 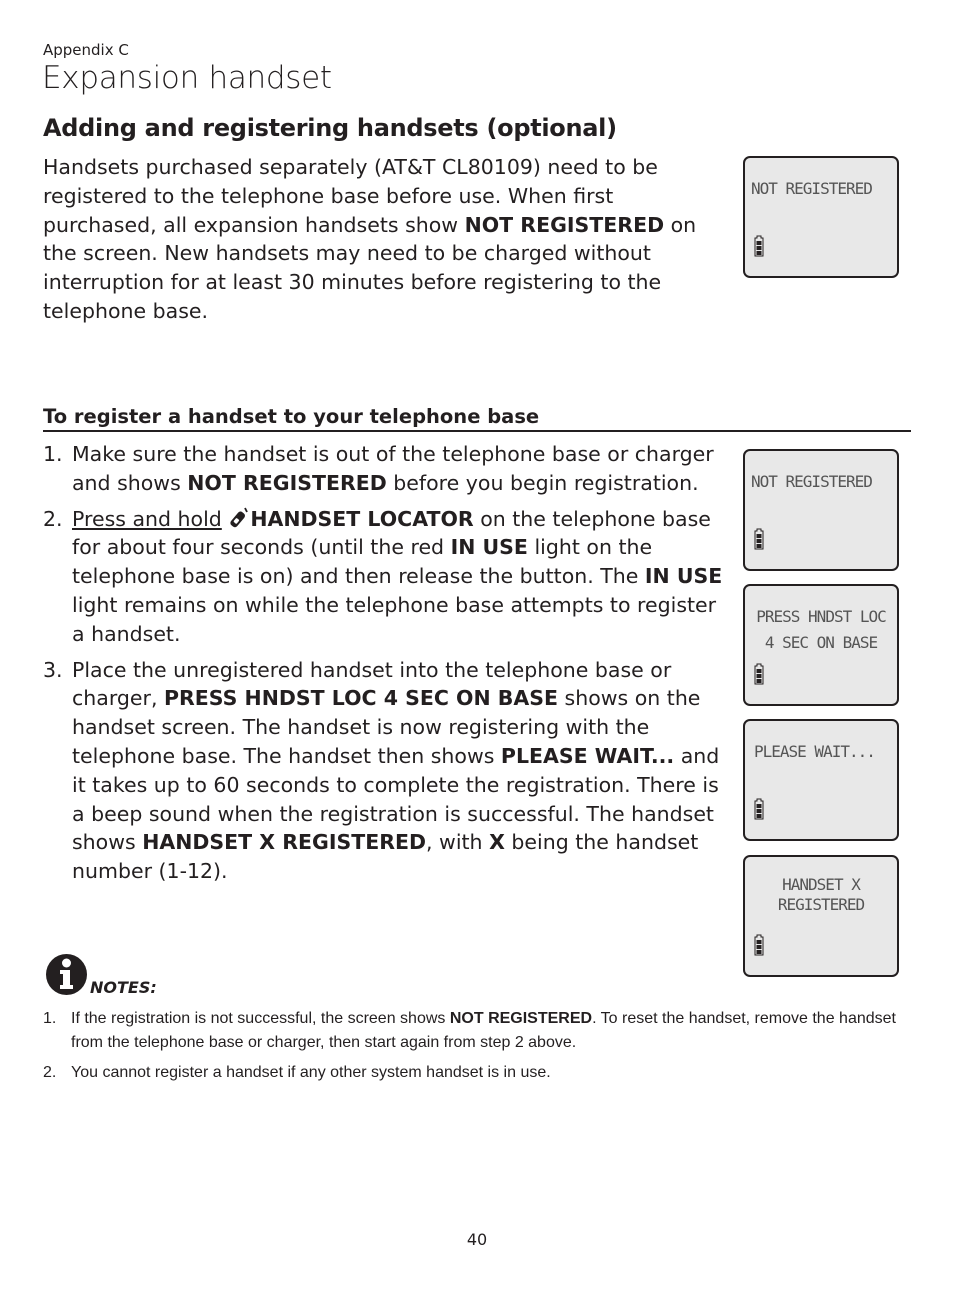 I want to click on press-and-hold-text: Press and hold, so click(x=147, y=518).